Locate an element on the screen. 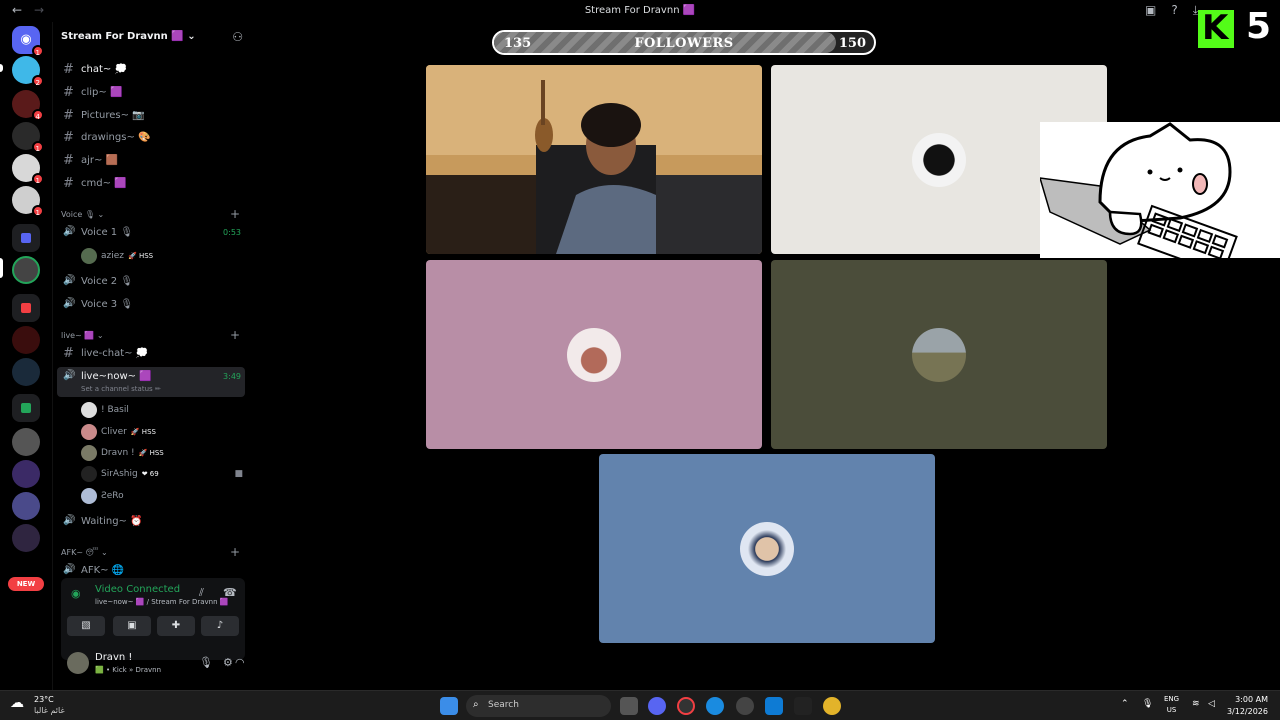  language-indicator: ENG US is located at coordinates (1171, 705).